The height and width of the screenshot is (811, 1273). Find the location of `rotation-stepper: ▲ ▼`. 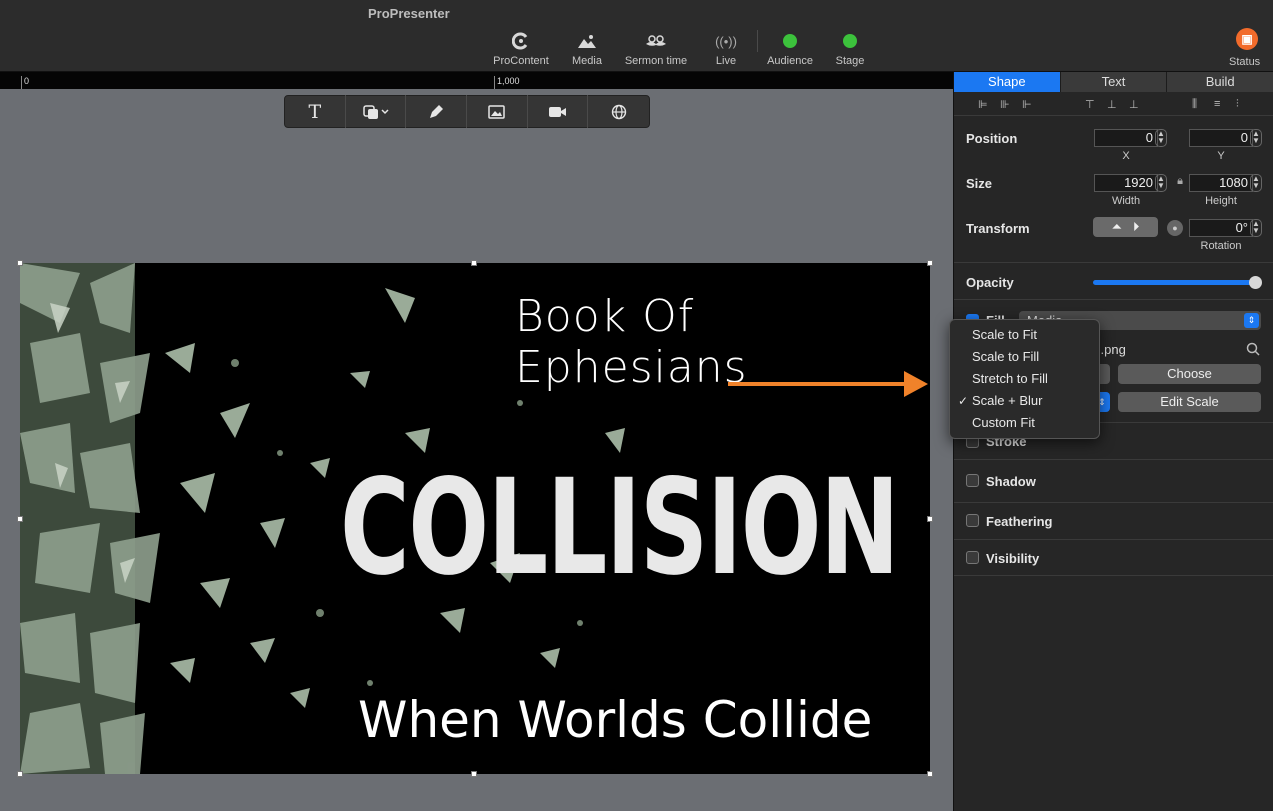

rotation-stepper: ▲ ▼ is located at coordinates (1256, 228).